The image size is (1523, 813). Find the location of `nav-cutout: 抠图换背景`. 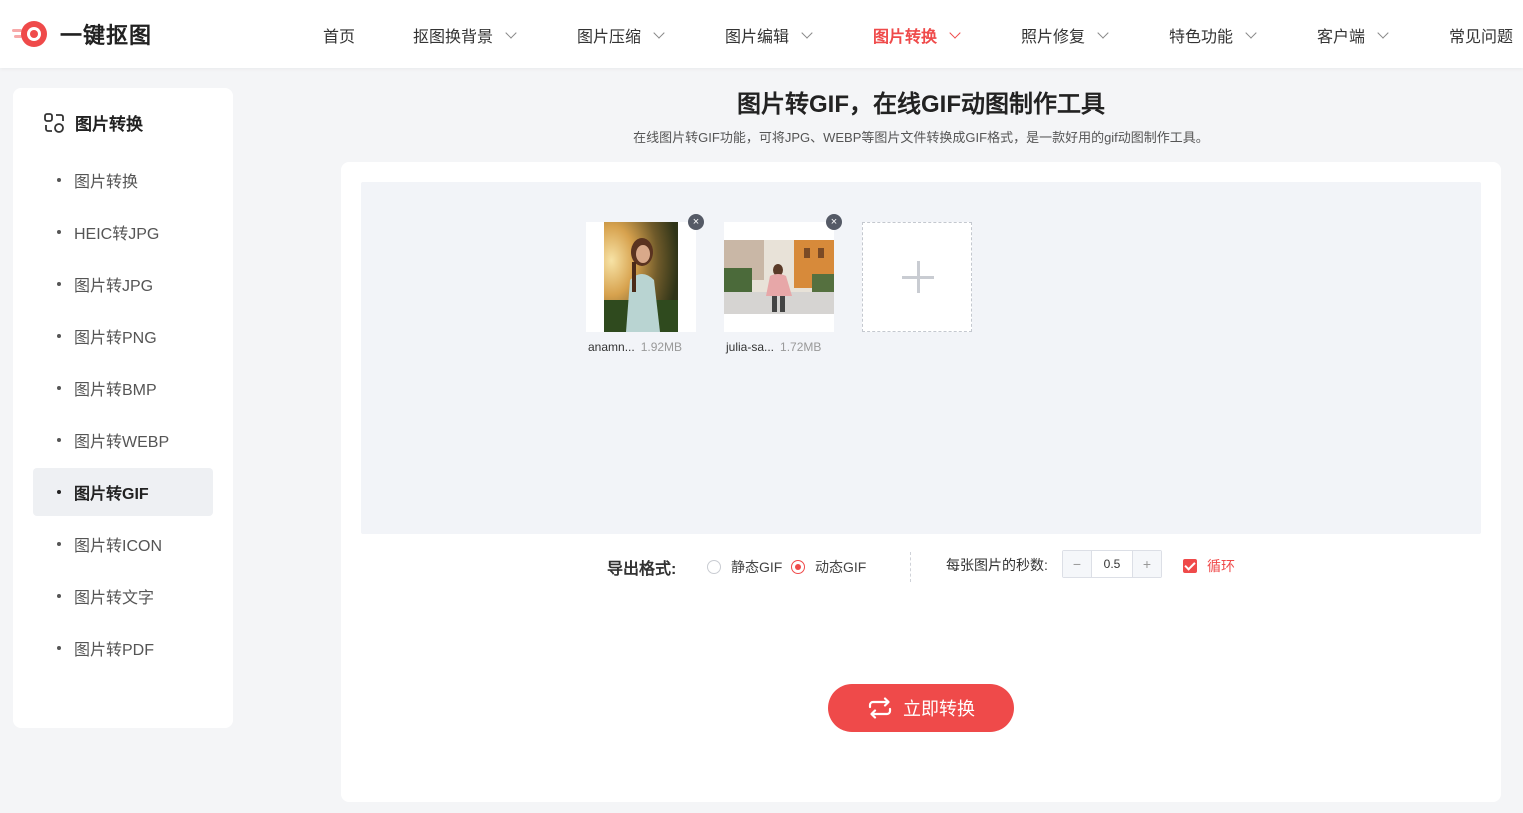

nav-cutout: 抠图换背景 is located at coordinates (465, 35).